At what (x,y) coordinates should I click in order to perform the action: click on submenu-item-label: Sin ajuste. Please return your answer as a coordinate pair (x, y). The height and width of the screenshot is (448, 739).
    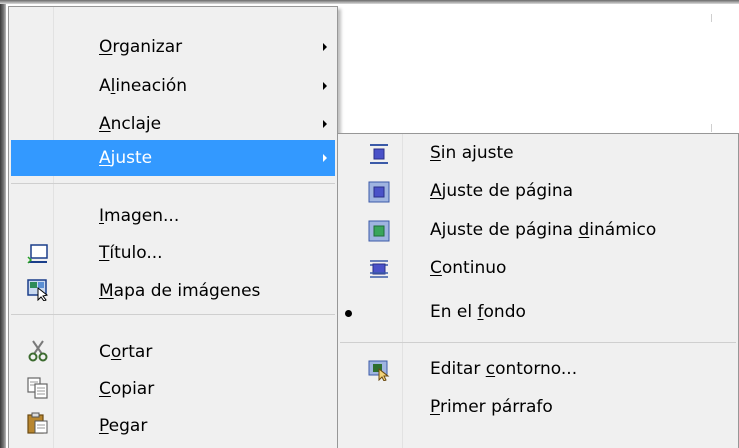
    Looking at the image, I should click on (472, 153).